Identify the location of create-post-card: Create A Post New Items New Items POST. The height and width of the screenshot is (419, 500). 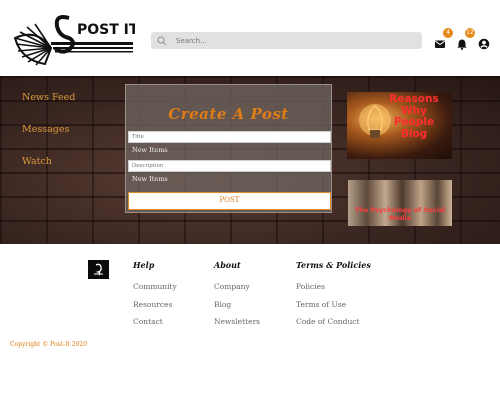
(228, 148).